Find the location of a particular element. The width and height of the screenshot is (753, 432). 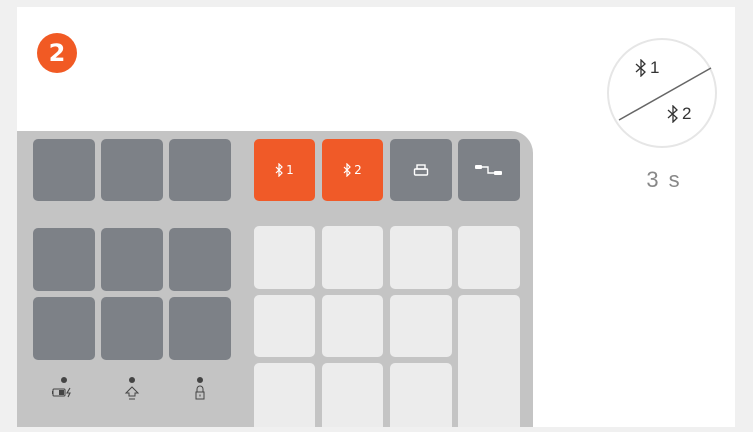

diagram-bt1-label: 1 is located at coordinates (655, 67).